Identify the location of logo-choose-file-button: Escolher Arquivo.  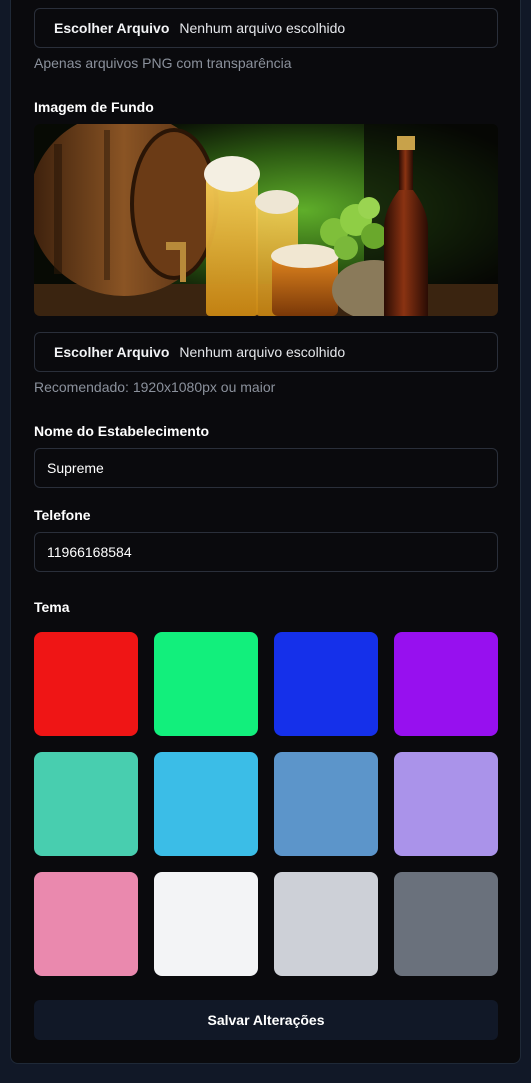
(111, 28).